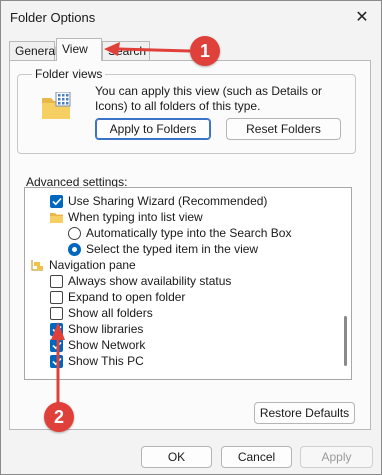 Image resolution: width=382 pixels, height=475 pixels. I want to click on setting-expand-open-folder: Expand to open folder, so click(117, 297).